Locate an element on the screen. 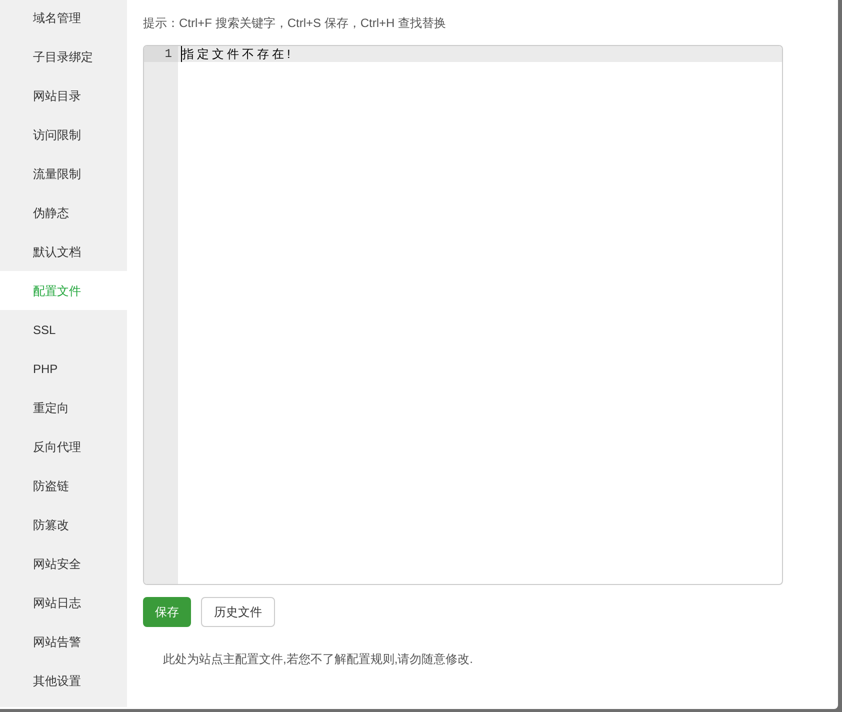 This screenshot has height=712, width=842. sidebar-item: 网站日志 is located at coordinates (63, 602).